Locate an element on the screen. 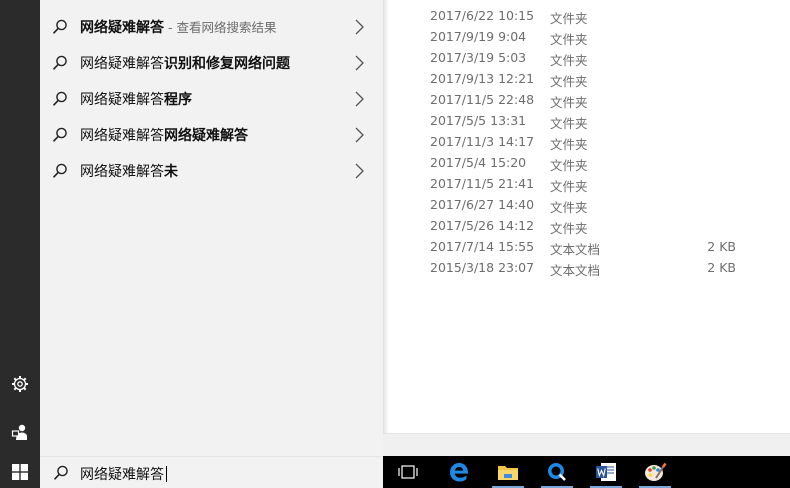 Image resolution: width=790 pixels, height=488 pixels. file-explorer-icon is located at coordinates (508, 473).